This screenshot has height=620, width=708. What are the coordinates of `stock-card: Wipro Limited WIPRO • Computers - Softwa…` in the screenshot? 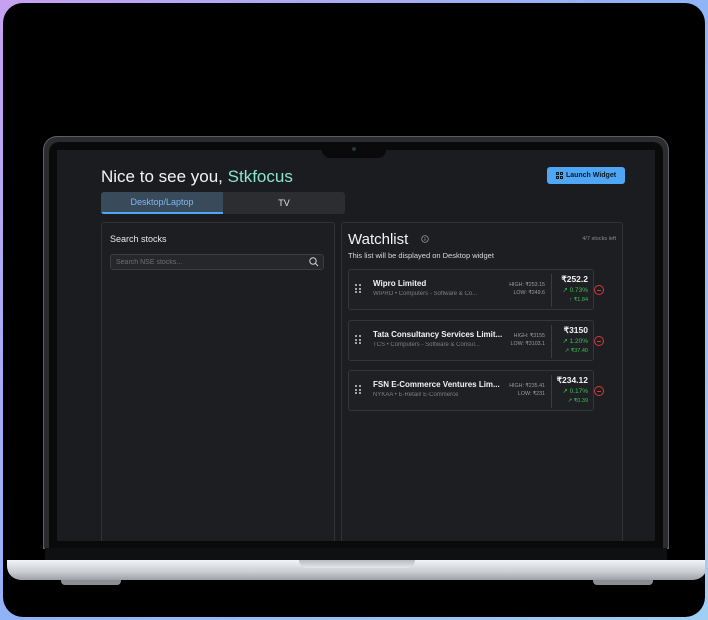 It's located at (471, 289).